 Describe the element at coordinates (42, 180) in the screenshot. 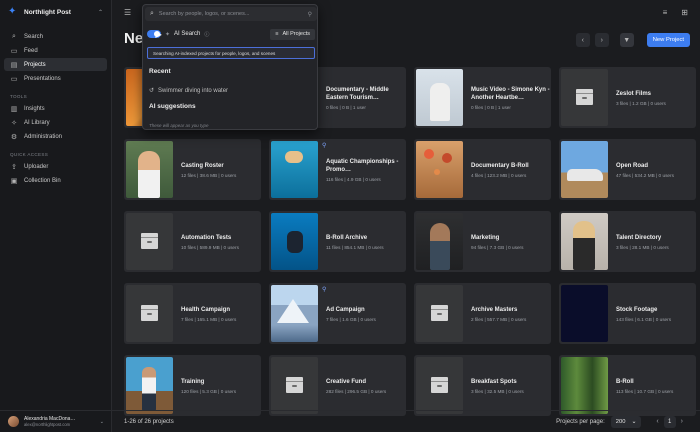

I see `sidebar-item-label: Collection Bin` at that location.